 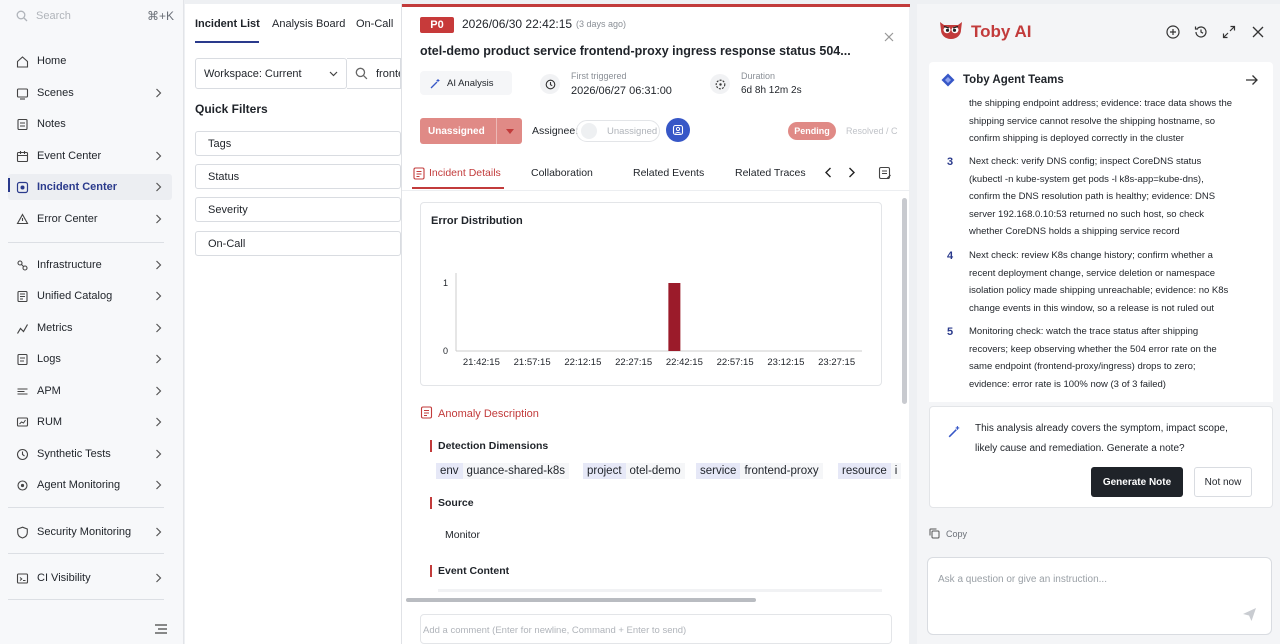 I want to click on expand-icon, so click(x=1229, y=32).